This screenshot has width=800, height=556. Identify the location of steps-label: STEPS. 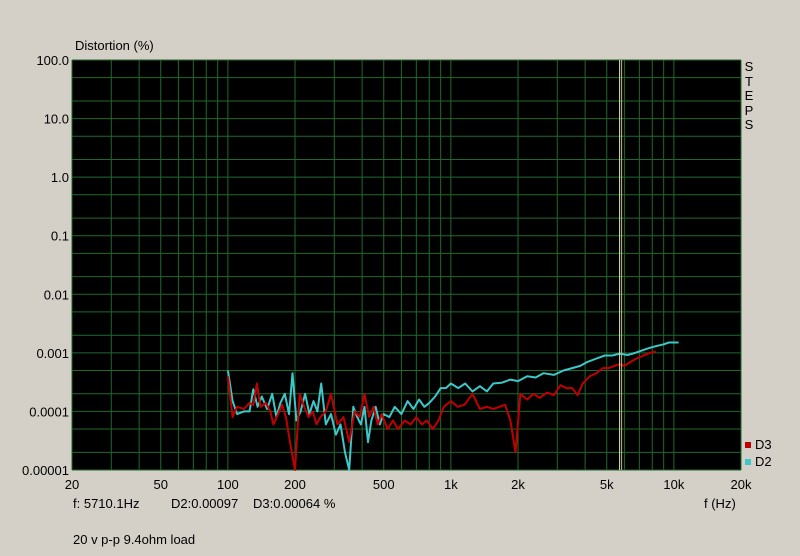
(749, 96).